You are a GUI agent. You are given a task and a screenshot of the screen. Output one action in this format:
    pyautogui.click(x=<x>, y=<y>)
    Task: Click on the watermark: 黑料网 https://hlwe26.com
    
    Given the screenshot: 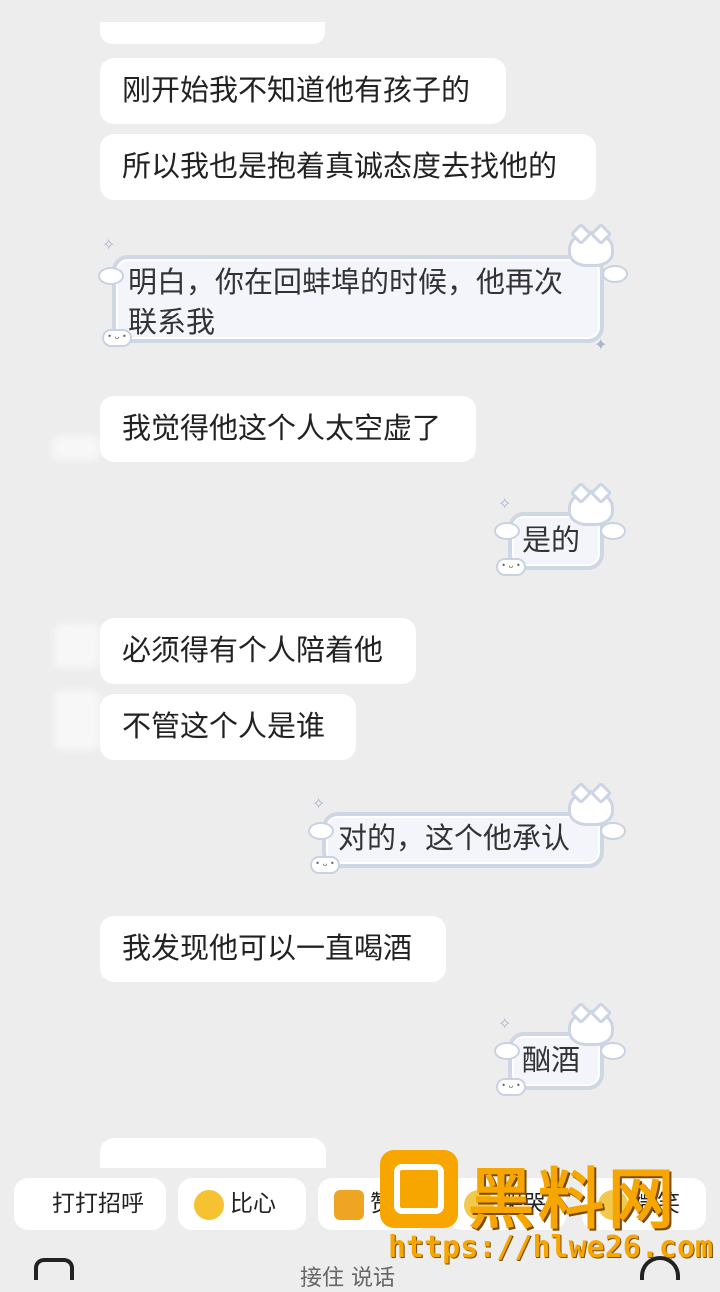 What is the action you would take?
    pyautogui.click(x=550, y=1215)
    